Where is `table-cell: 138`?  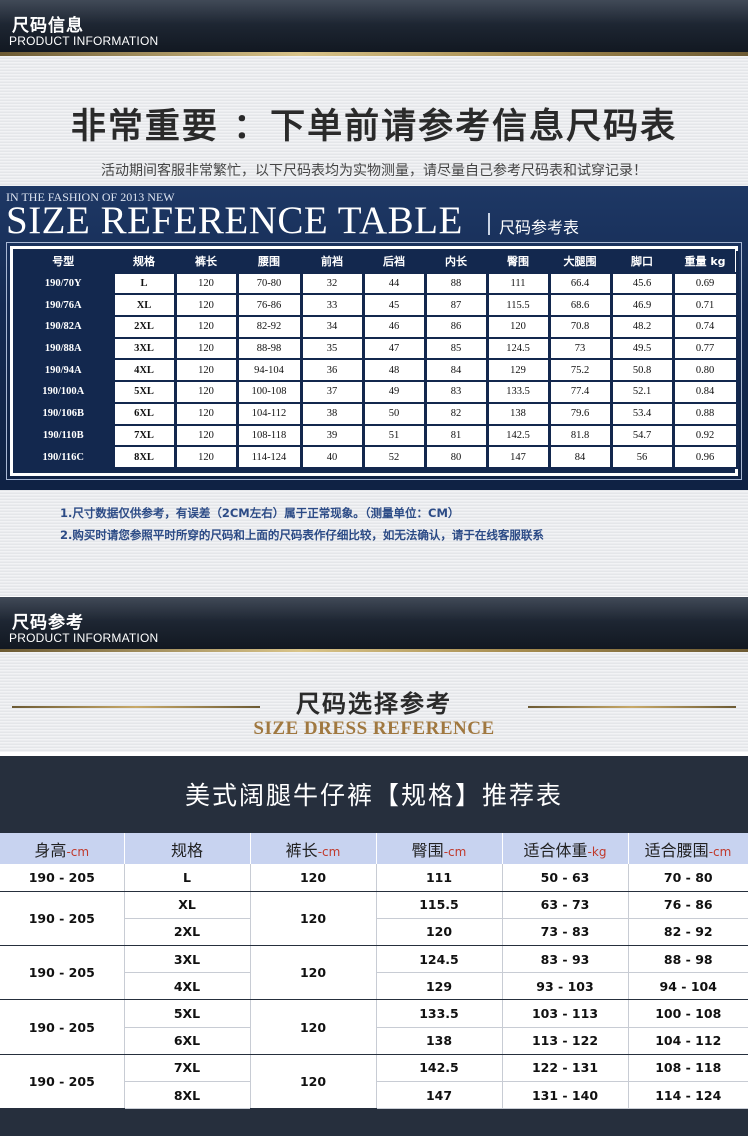
table-cell: 138 is located at coordinates (518, 413).